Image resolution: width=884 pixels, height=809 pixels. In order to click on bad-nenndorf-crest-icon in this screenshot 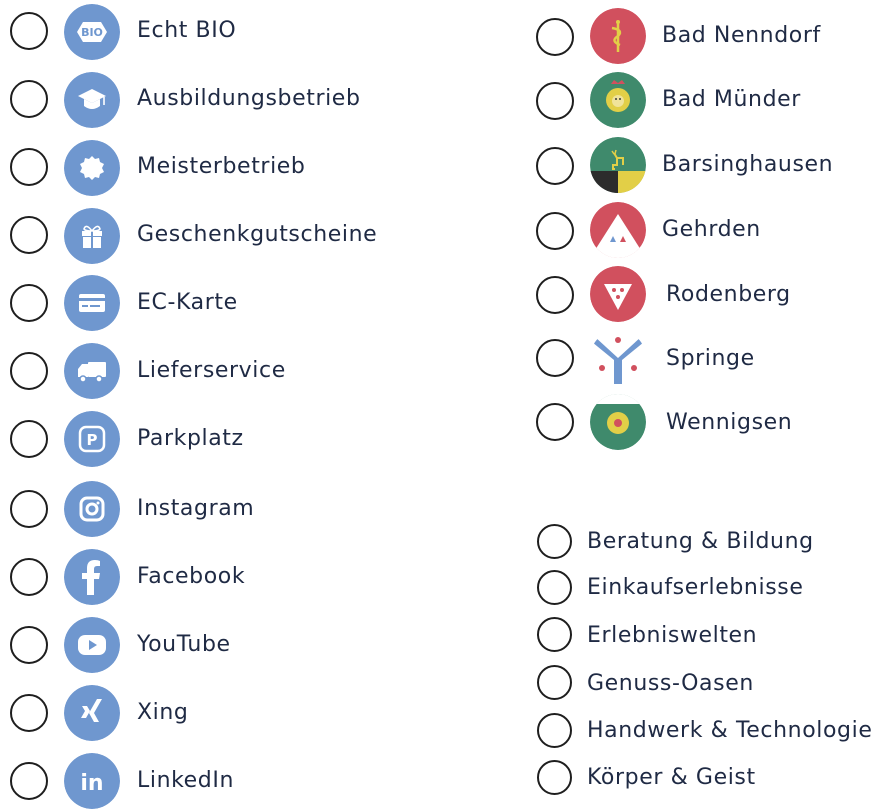, I will do `click(618, 36)`.